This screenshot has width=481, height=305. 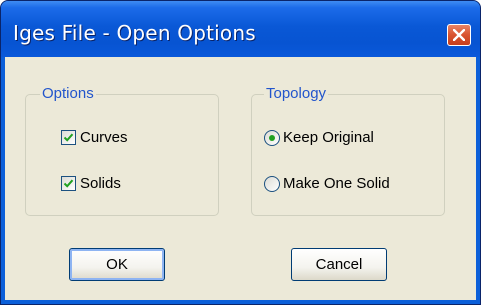 I want to click on keep-original-radio-circle, so click(x=272, y=138).